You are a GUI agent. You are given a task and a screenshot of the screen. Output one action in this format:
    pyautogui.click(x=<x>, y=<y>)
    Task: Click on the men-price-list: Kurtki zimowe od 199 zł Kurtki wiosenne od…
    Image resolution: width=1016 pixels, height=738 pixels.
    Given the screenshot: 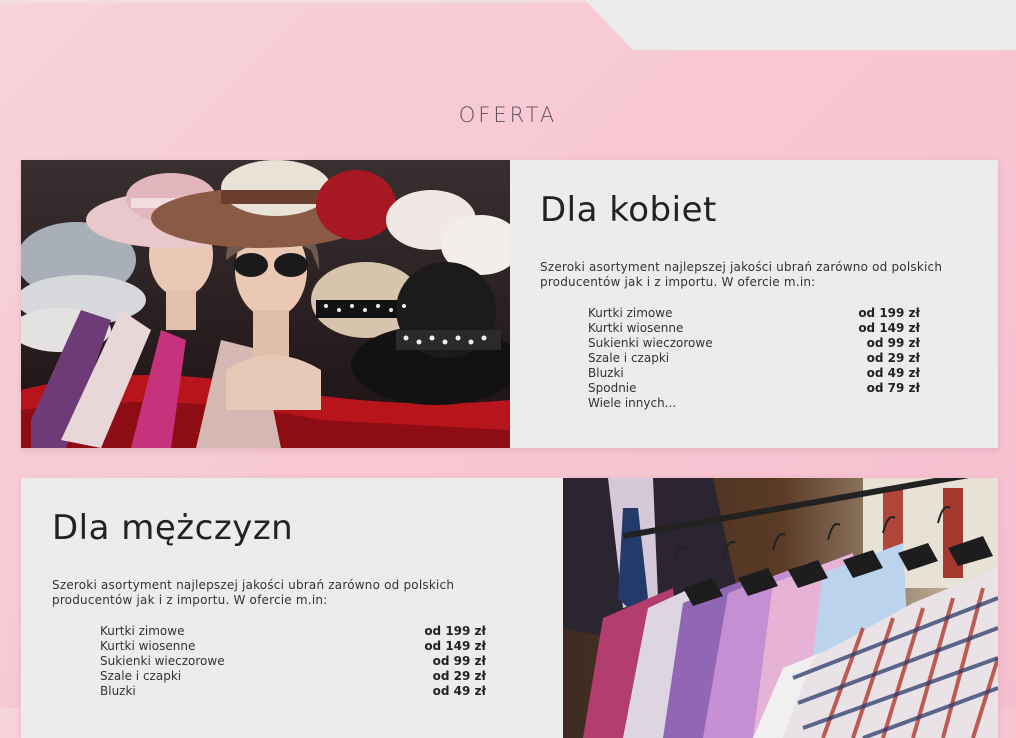 What is the action you would take?
    pyautogui.click(x=282, y=661)
    